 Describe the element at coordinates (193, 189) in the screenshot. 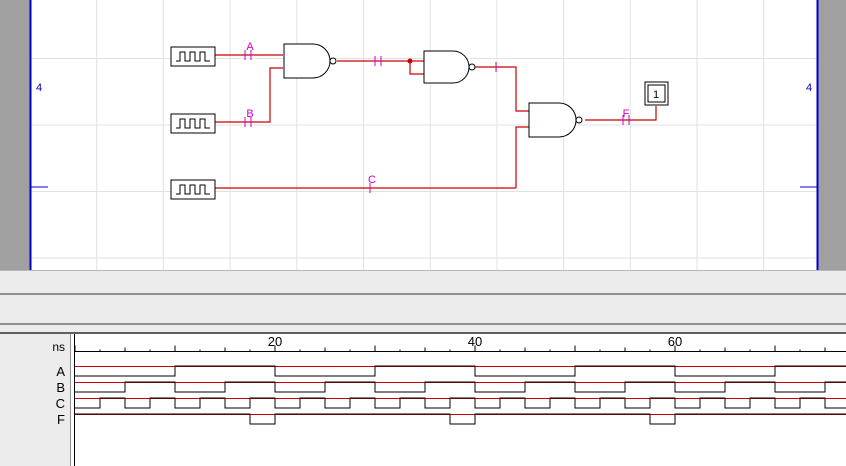

I see `clock-source-c` at that location.